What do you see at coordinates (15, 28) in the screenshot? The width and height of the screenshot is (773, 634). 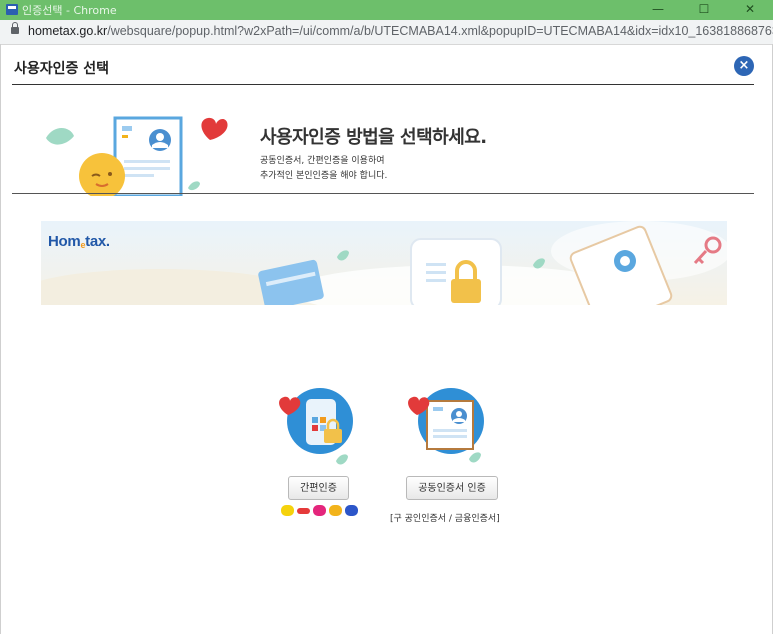 I see `lock-icon` at bounding box center [15, 28].